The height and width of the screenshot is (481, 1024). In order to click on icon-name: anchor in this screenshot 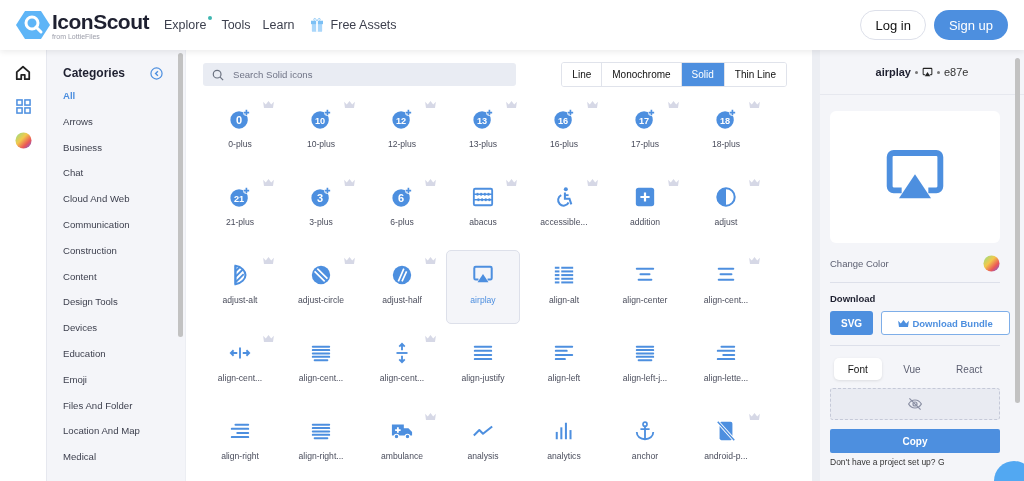, I will do `click(645, 456)`.